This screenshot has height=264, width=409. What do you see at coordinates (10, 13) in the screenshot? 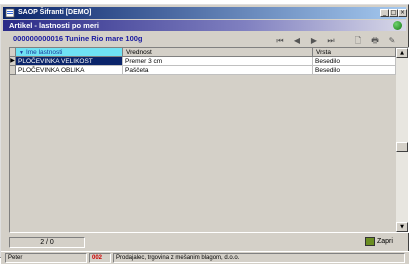
I see `app-icon` at bounding box center [10, 13].